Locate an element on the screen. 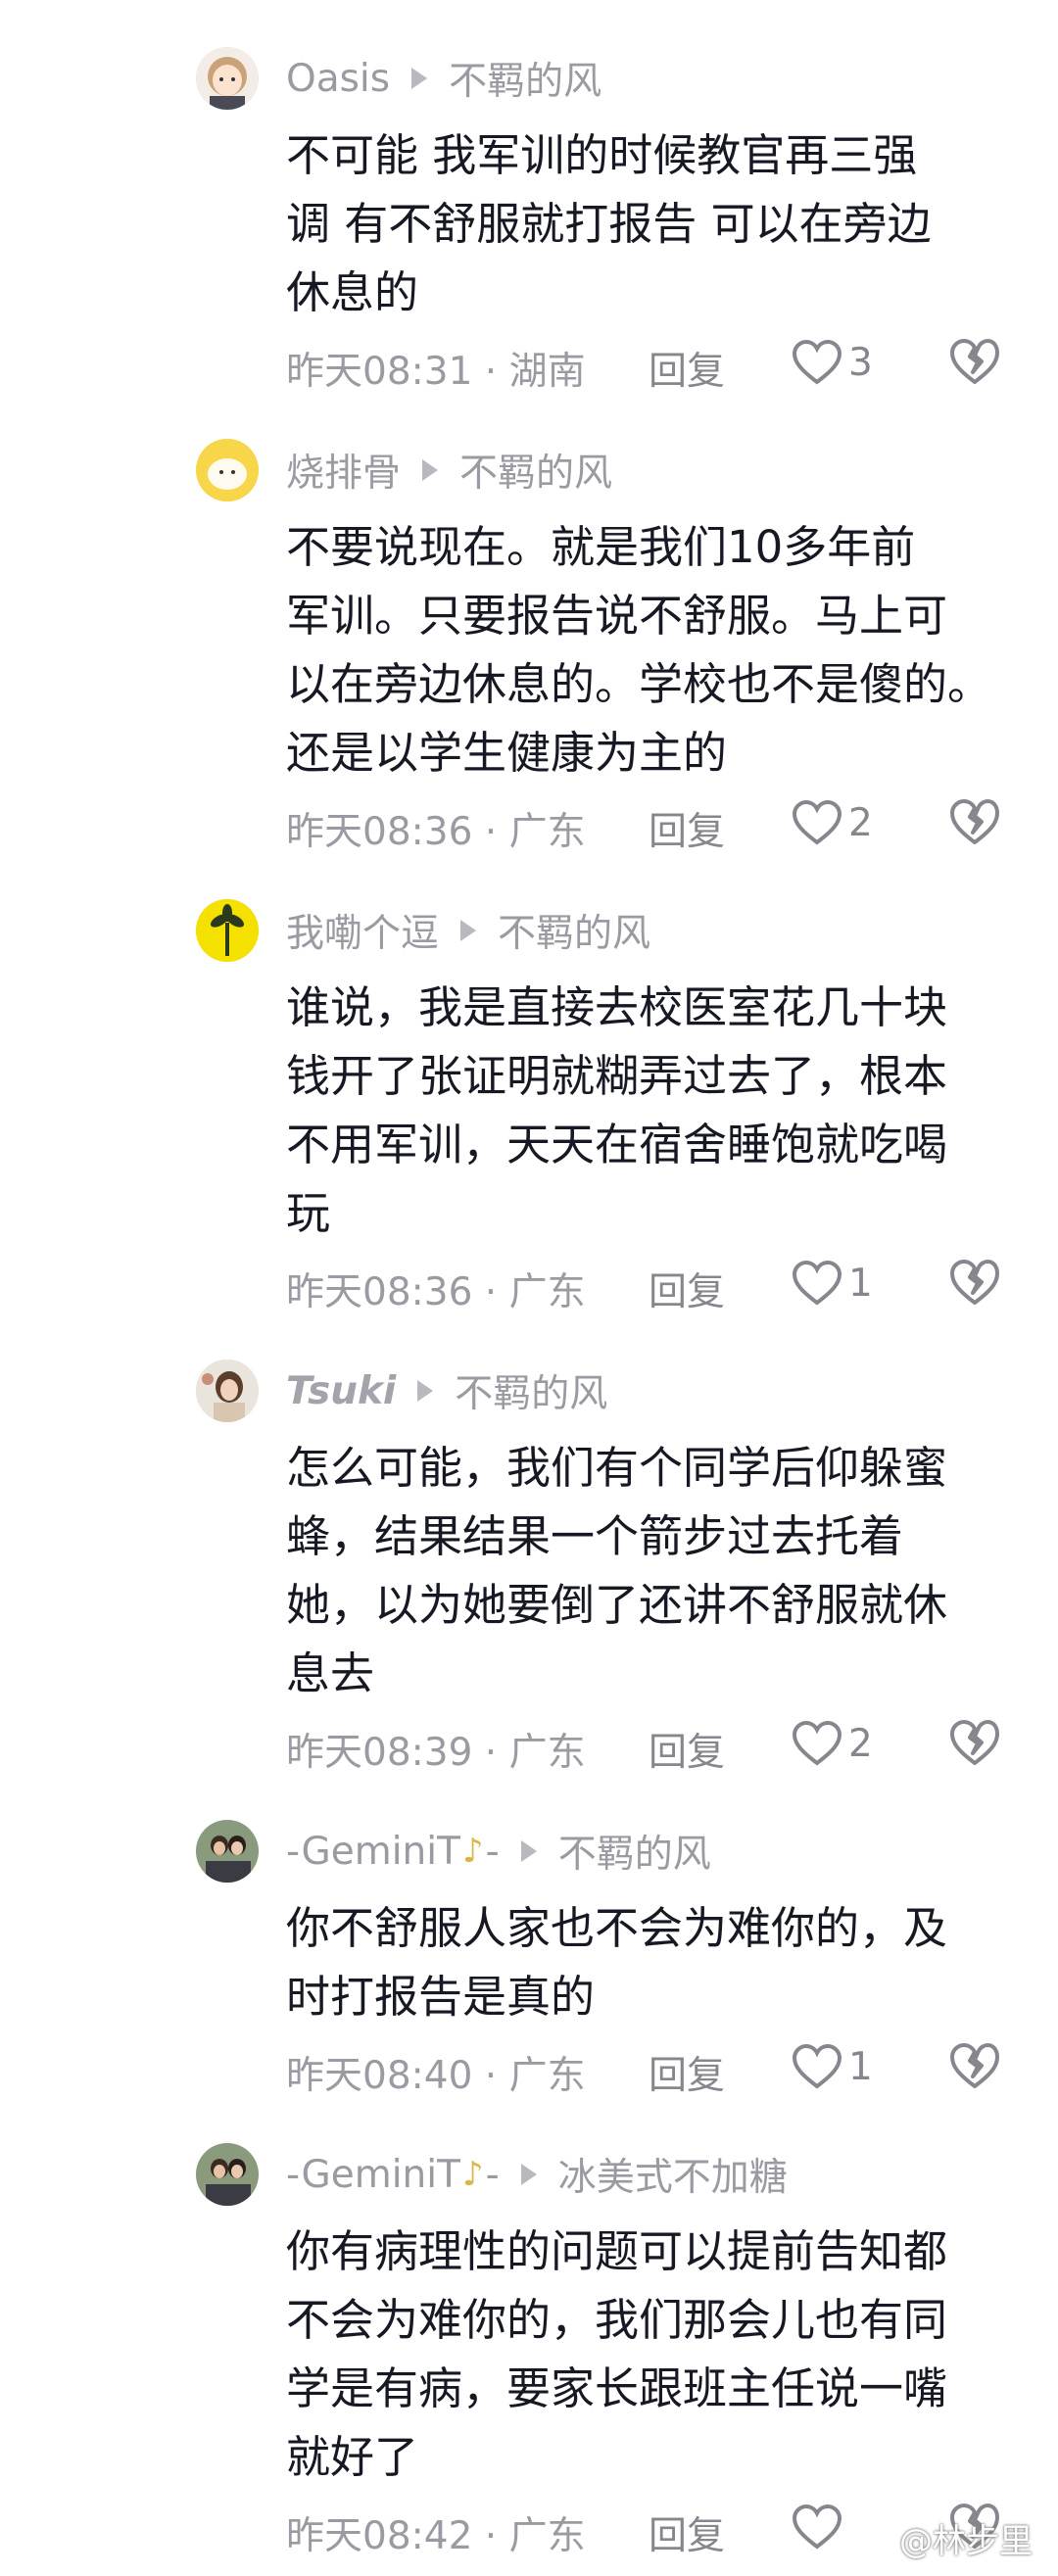 This screenshot has height=2576, width=1058. comment-line: 你不舒服人家也不会为难你的，及 is located at coordinates (617, 1928).